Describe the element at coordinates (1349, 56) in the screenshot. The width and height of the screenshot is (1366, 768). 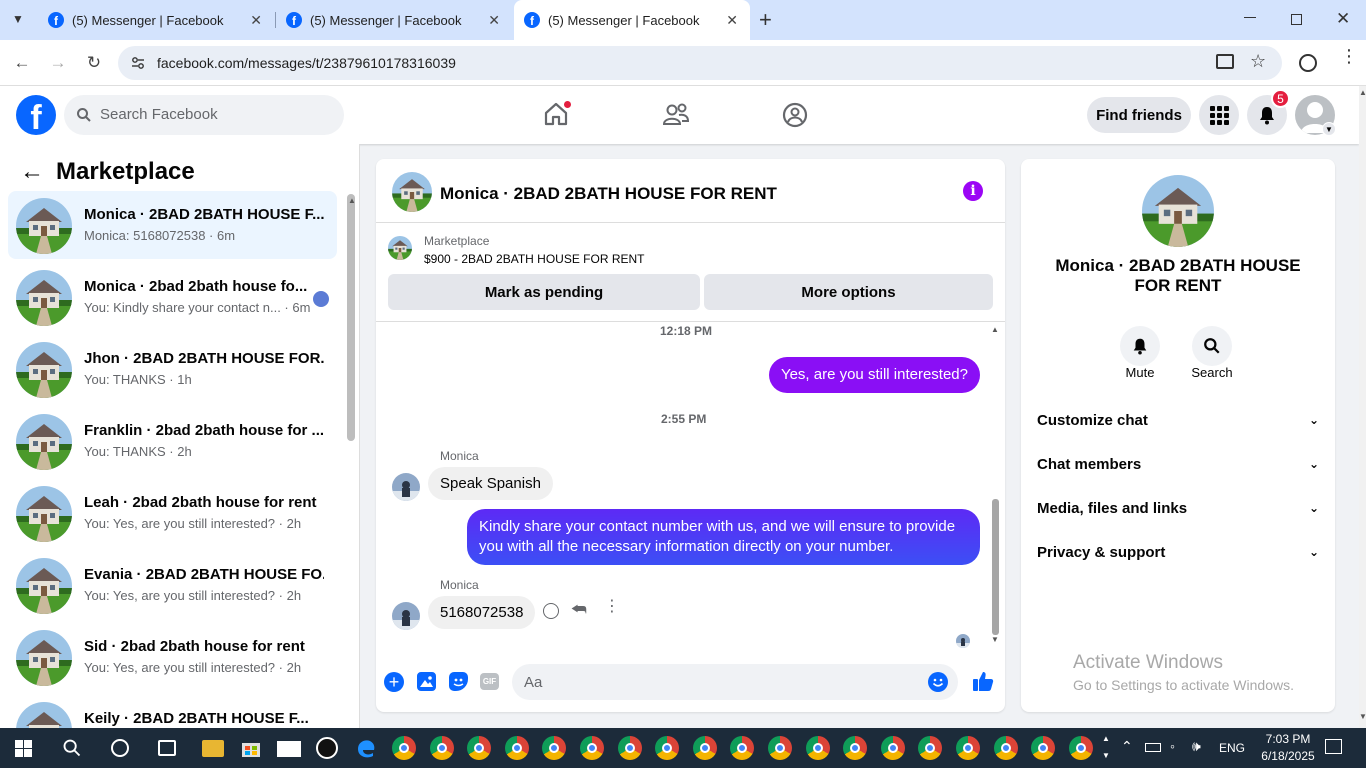
I see `browser-menu-icon: ⋮` at that location.